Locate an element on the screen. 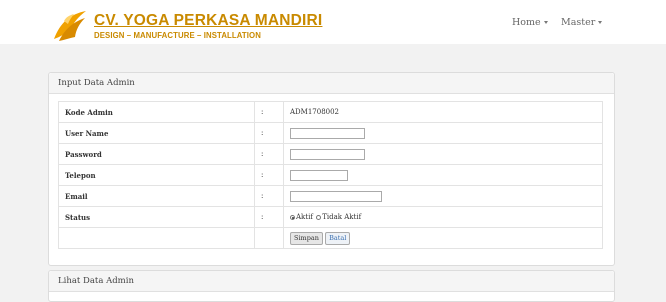 The image size is (666, 302). username-input is located at coordinates (327, 133).